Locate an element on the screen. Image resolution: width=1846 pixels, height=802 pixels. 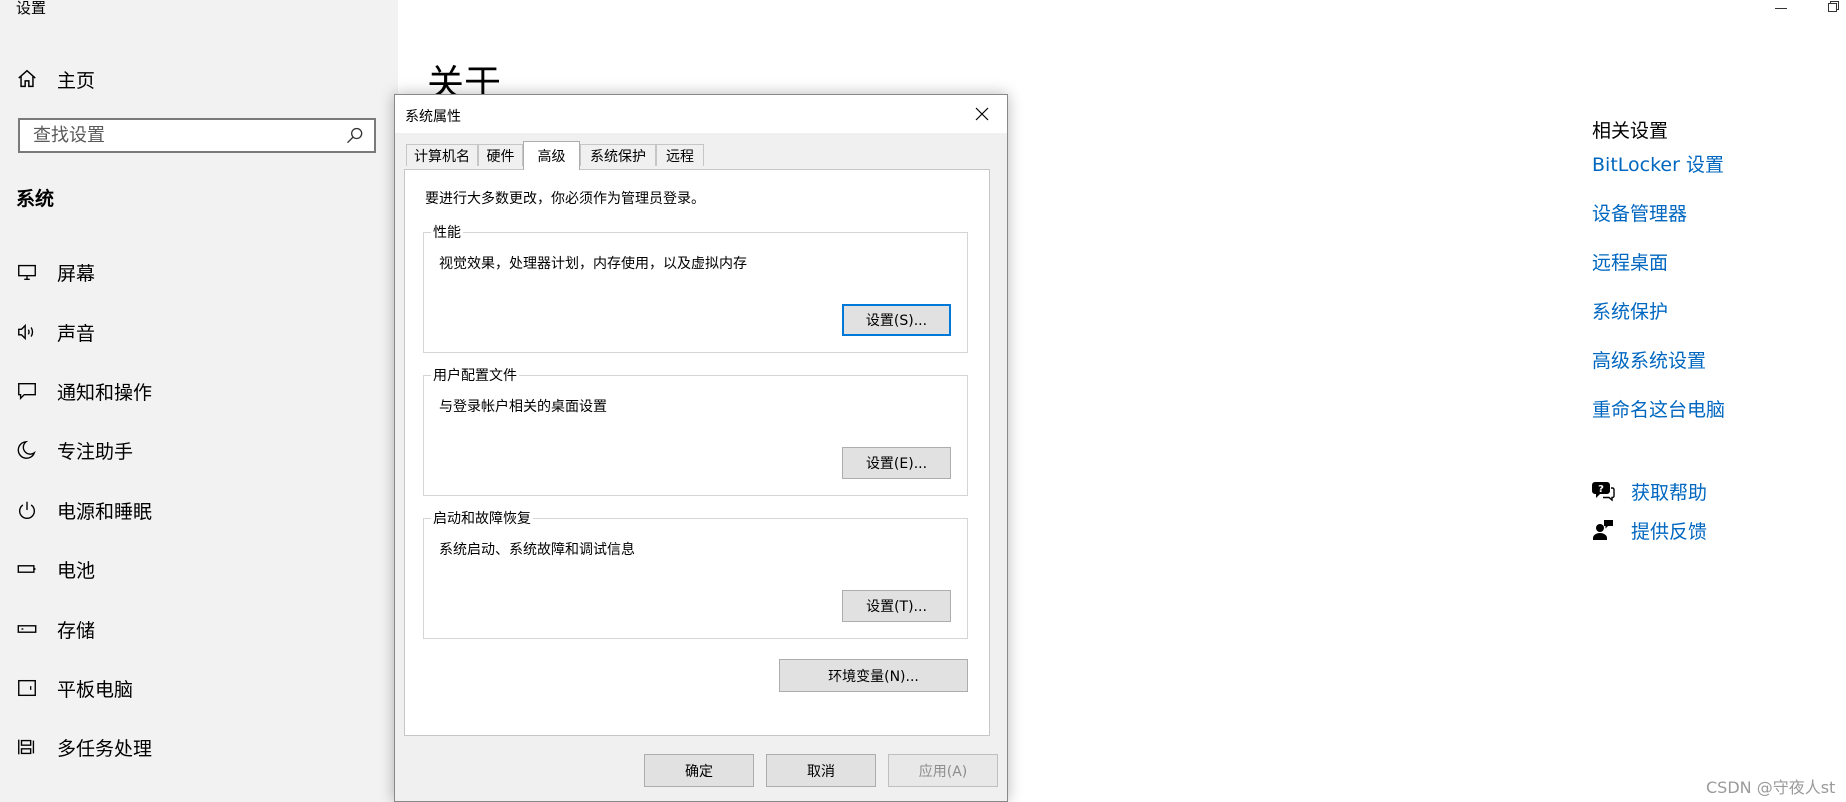
ok-button: 确定 is located at coordinates (699, 770).